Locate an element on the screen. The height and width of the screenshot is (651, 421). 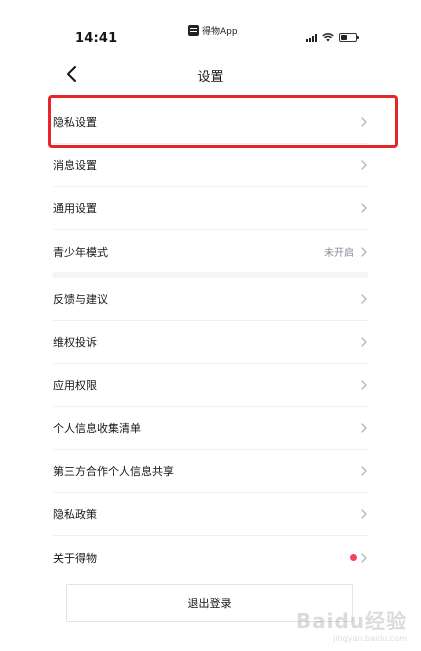
watermark: Baidu经验 jingyan.baidu.com is located at coordinates (351, 624).